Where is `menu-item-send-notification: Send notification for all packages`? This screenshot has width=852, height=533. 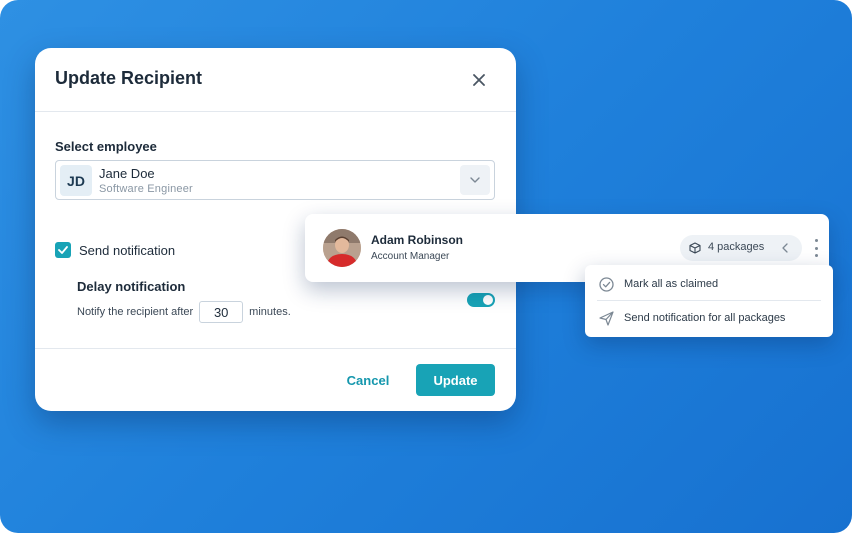 menu-item-send-notification: Send notification for all packages is located at coordinates (709, 318).